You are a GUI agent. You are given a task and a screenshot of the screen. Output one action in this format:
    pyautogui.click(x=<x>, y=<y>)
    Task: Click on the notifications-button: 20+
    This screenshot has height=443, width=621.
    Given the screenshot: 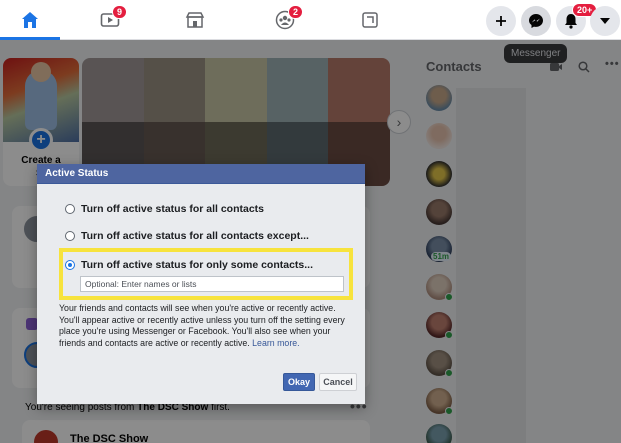 What is the action you would take?
    pyautogui.click(x=577, y=19)
    